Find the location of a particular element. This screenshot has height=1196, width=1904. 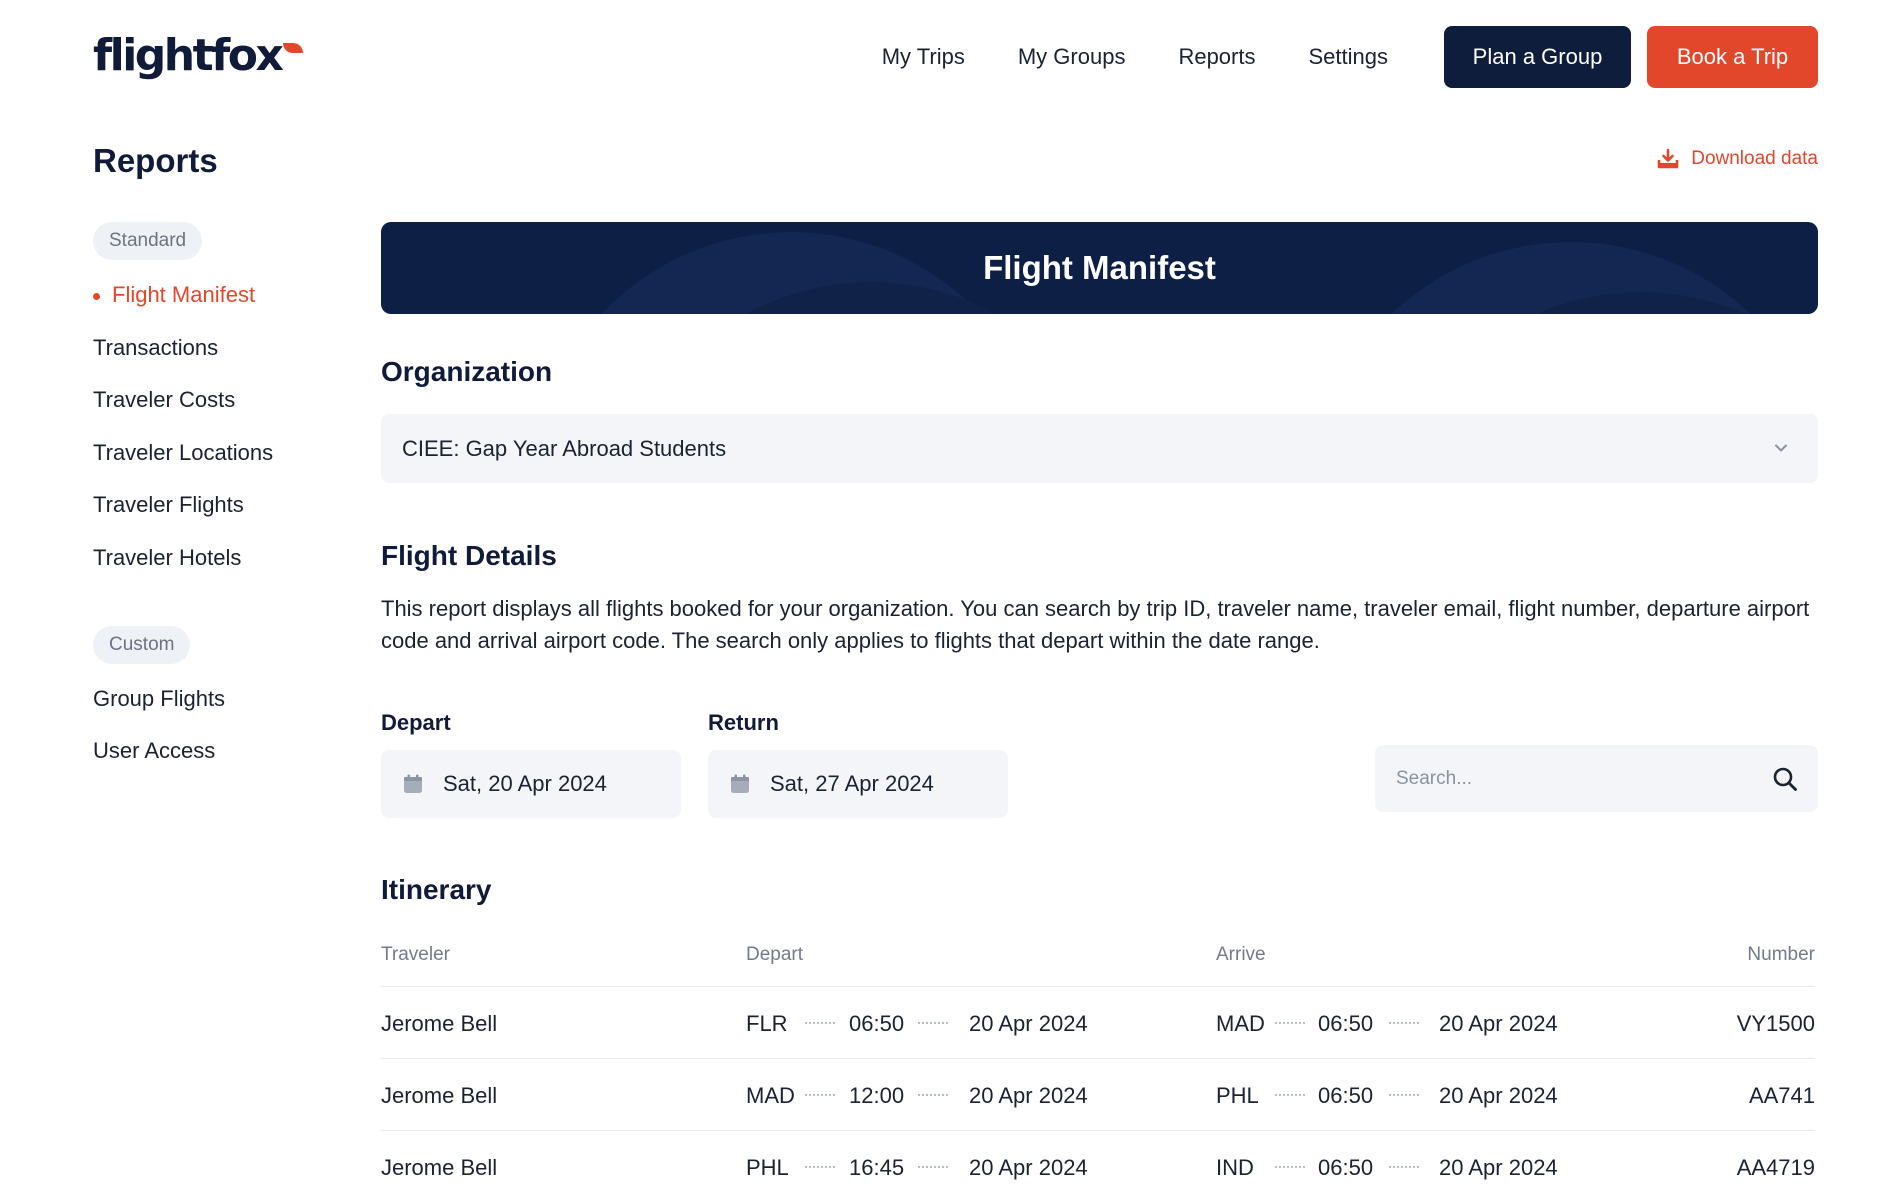

plan-group-button: Plan a Group is located at coordinates (1537, 57).